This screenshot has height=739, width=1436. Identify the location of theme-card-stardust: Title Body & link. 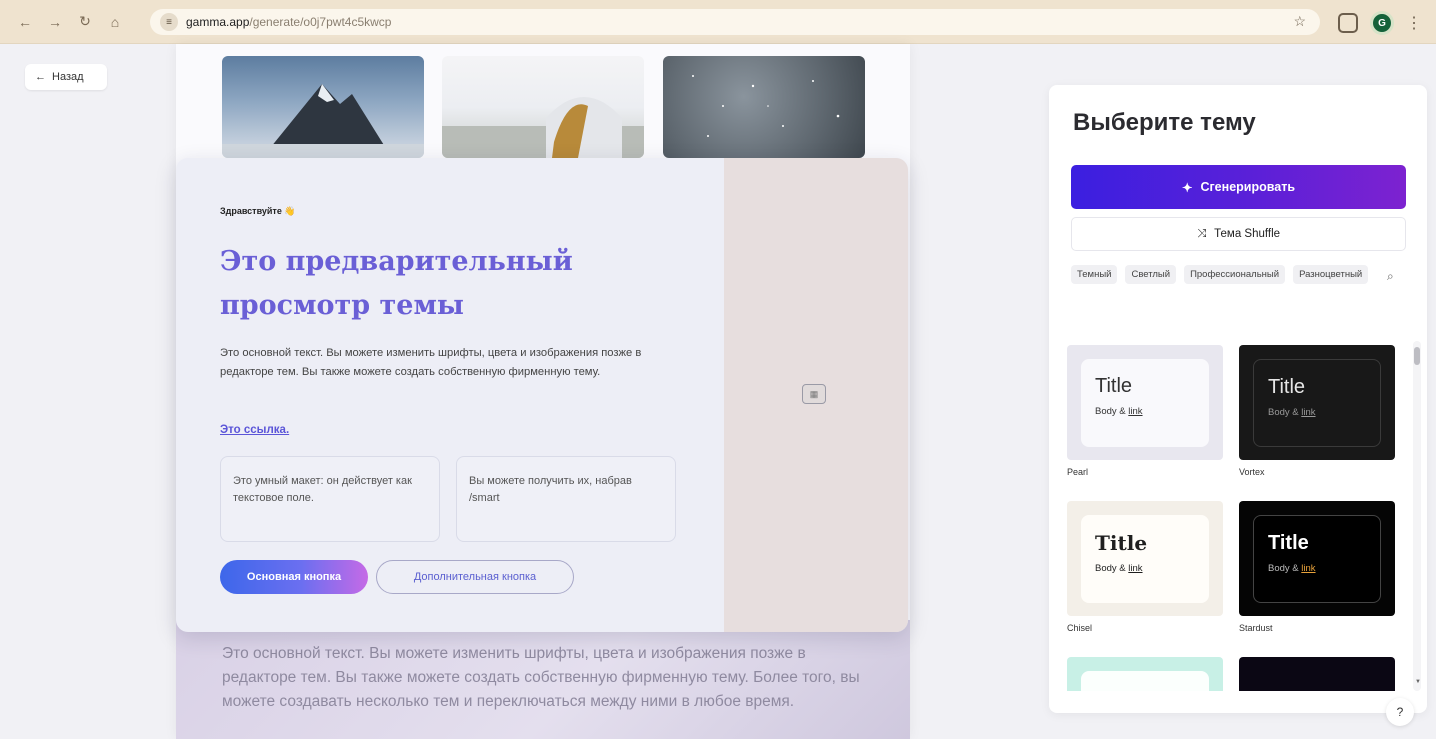
(1317, 558).